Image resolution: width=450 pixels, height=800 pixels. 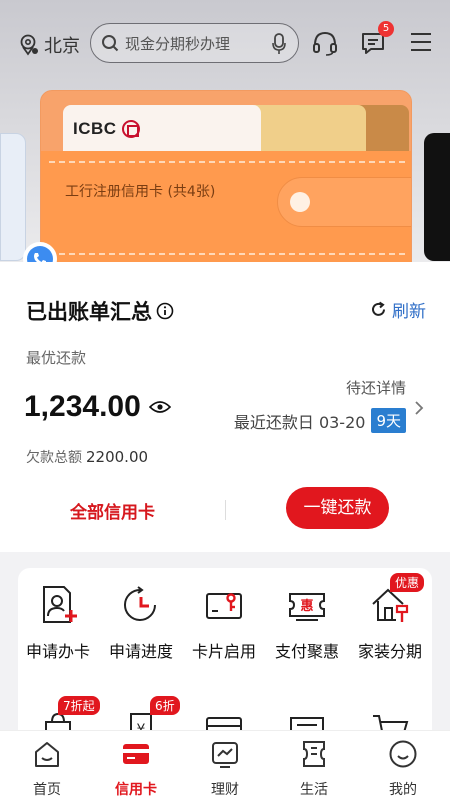 What do you see at coordinates (378, 308) in the screenshot?
I see `refresh-icon` at bounding box center [378, 308].